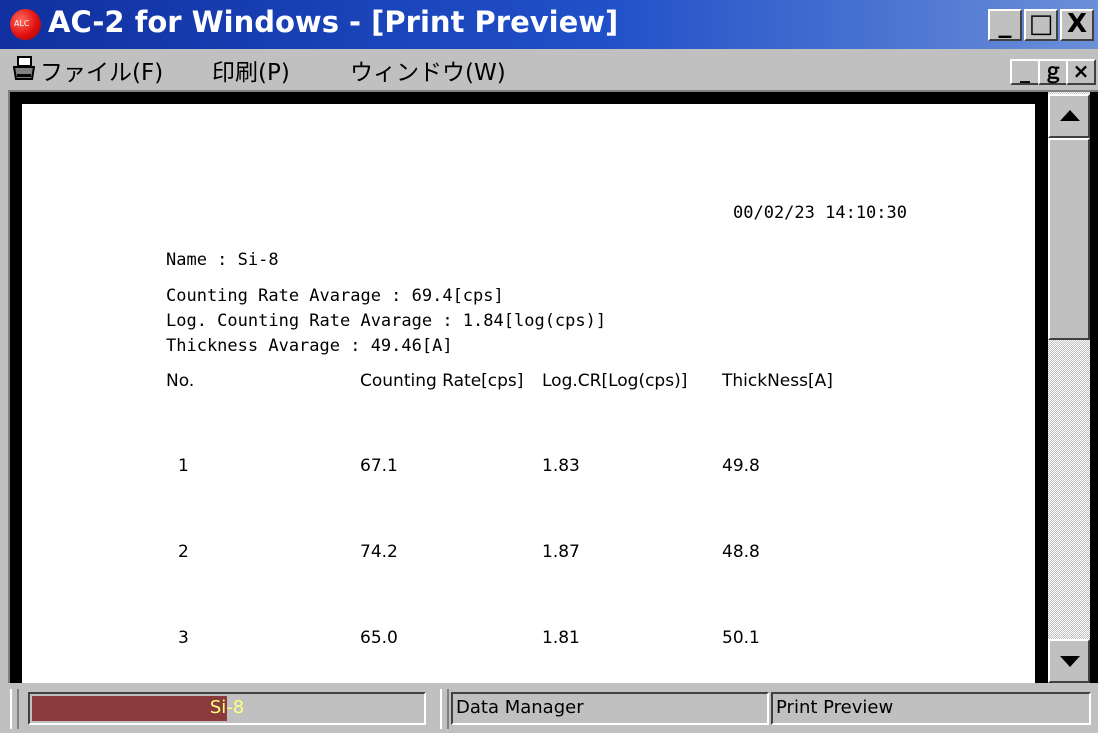  What do you see at coordinates (561, 552) in the screenshot?
I see `table-cell-log-cr: 1.87` at bounding box center [561, 552].